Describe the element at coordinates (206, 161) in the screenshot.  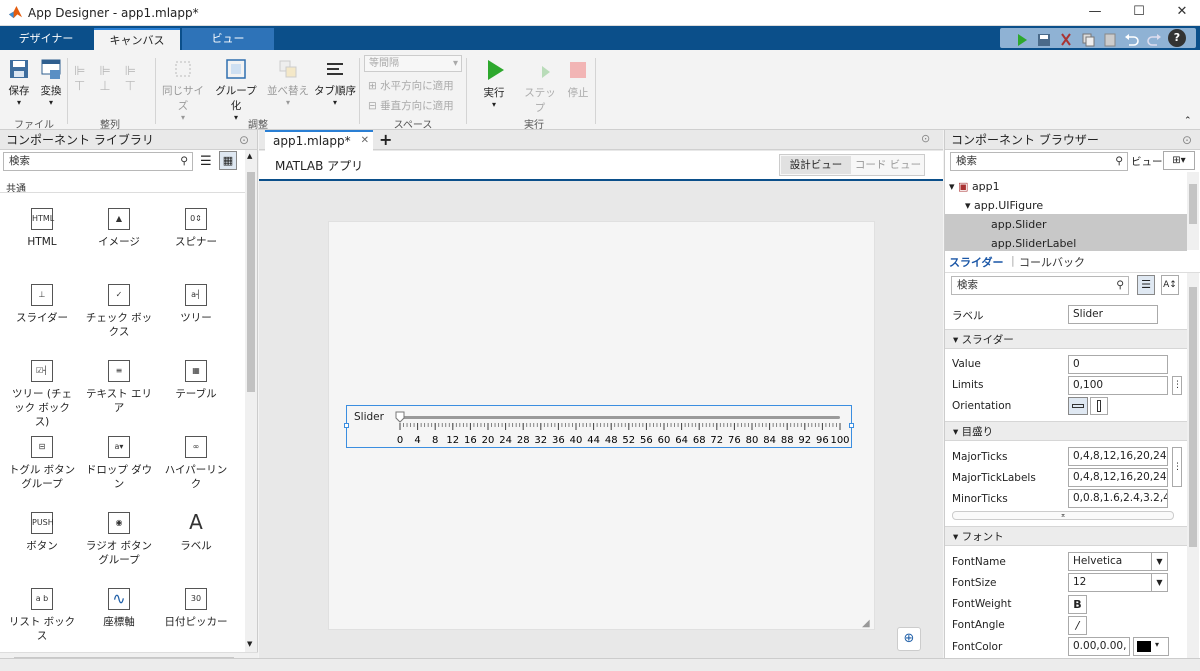
I see `list-view-icon: ☰` at that location.